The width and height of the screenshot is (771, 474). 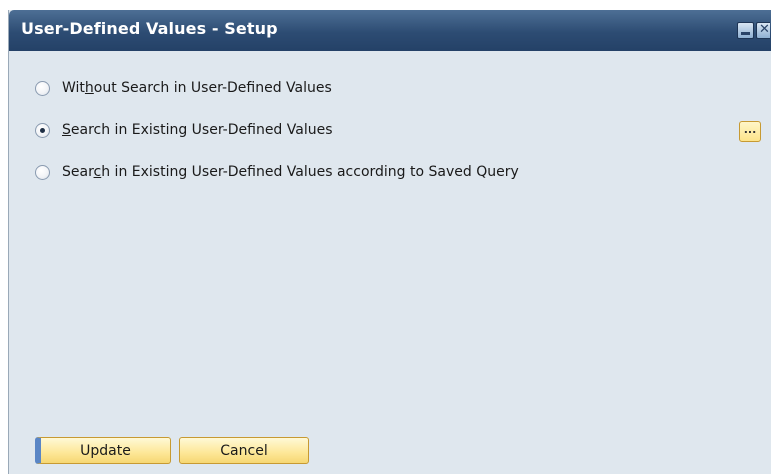 I want to click on close-icon: ✕, so click(x=764, y=29).